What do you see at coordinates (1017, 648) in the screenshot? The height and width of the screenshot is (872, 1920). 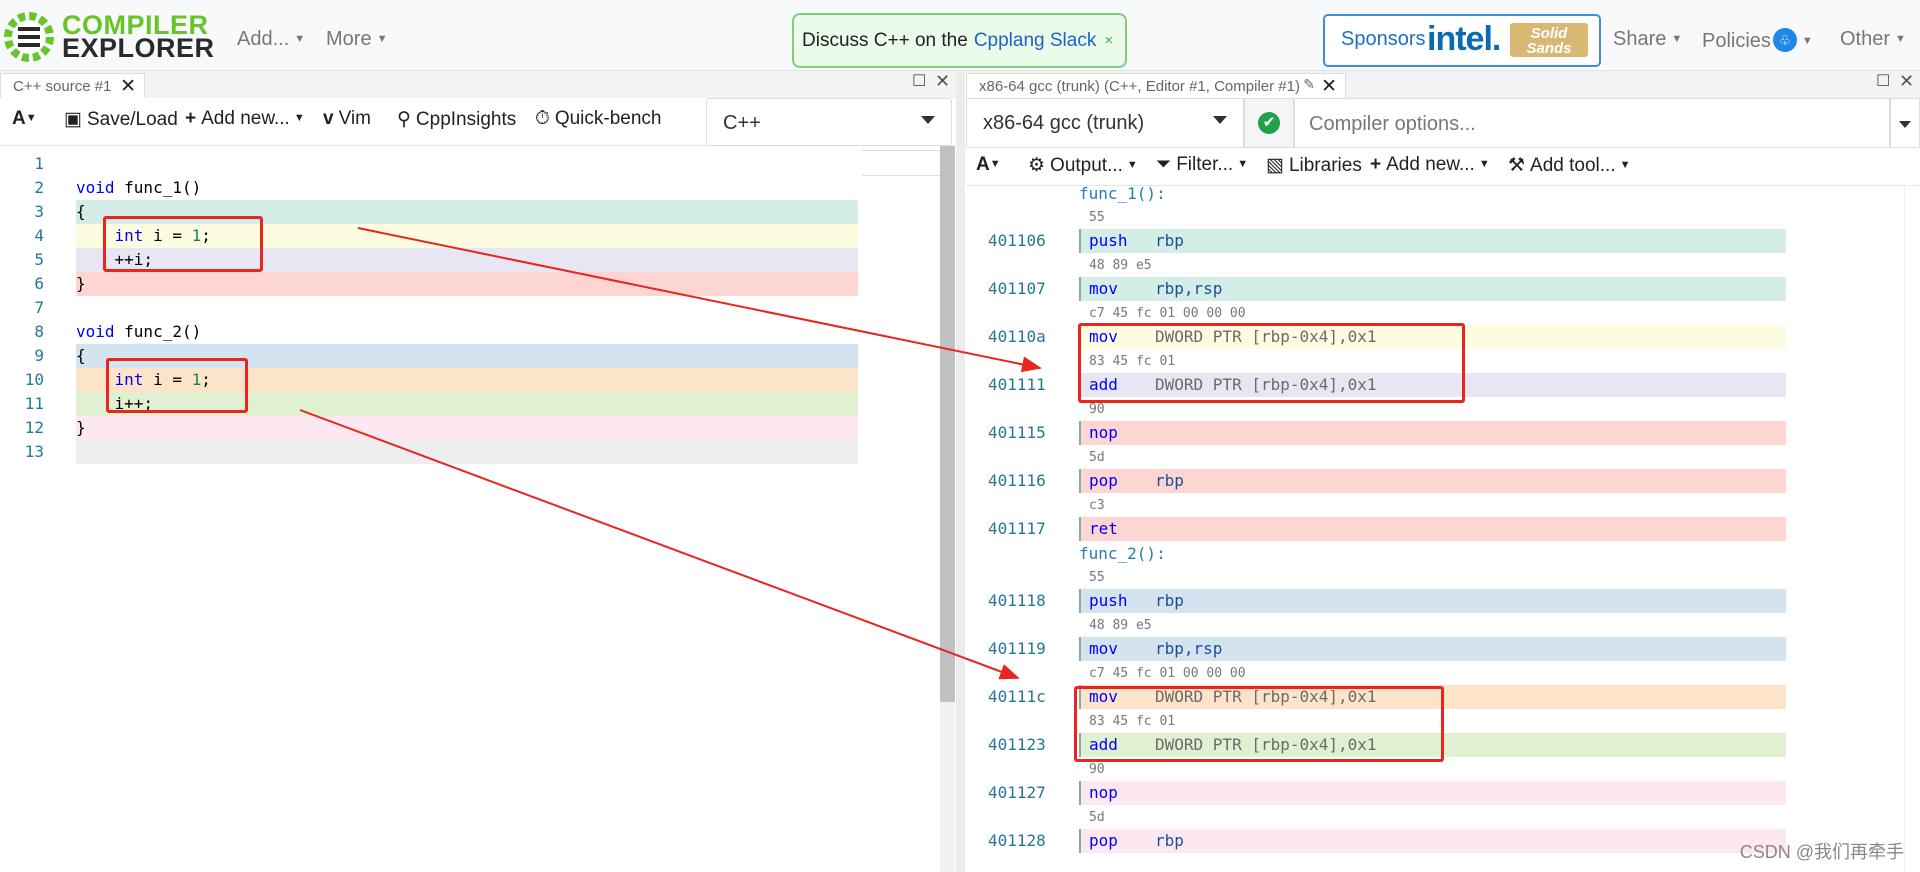 I see `asm-address: 401119` at bounding box center [1017, 648].